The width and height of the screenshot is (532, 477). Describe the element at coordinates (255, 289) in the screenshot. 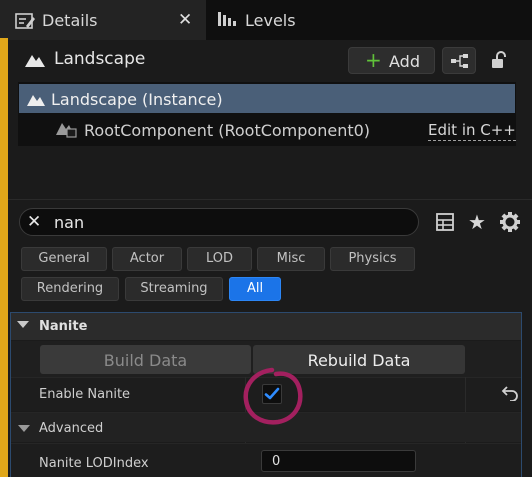

I see `filter-all: All` at that location.